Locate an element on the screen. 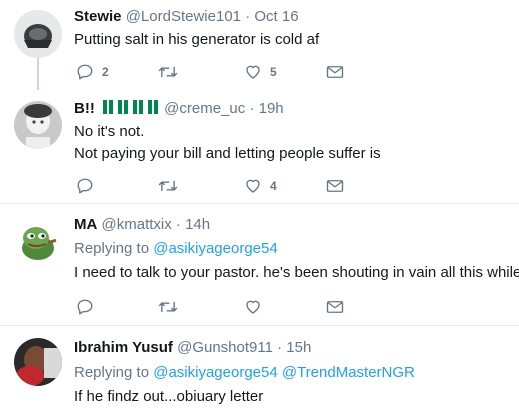 The image size is (519, 410). like-count: 5 is located at coordinates (273, 72).